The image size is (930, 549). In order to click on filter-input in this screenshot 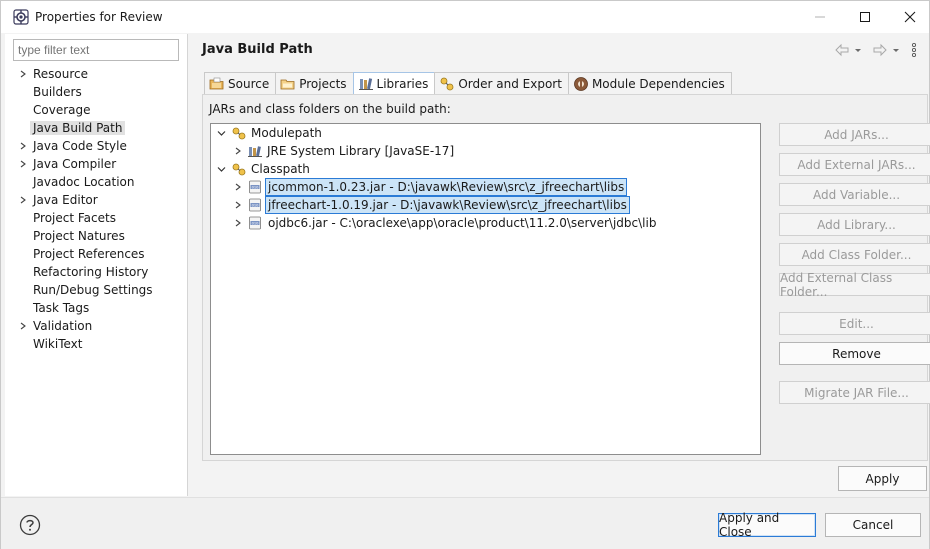, I will do `click(96, 50)`.